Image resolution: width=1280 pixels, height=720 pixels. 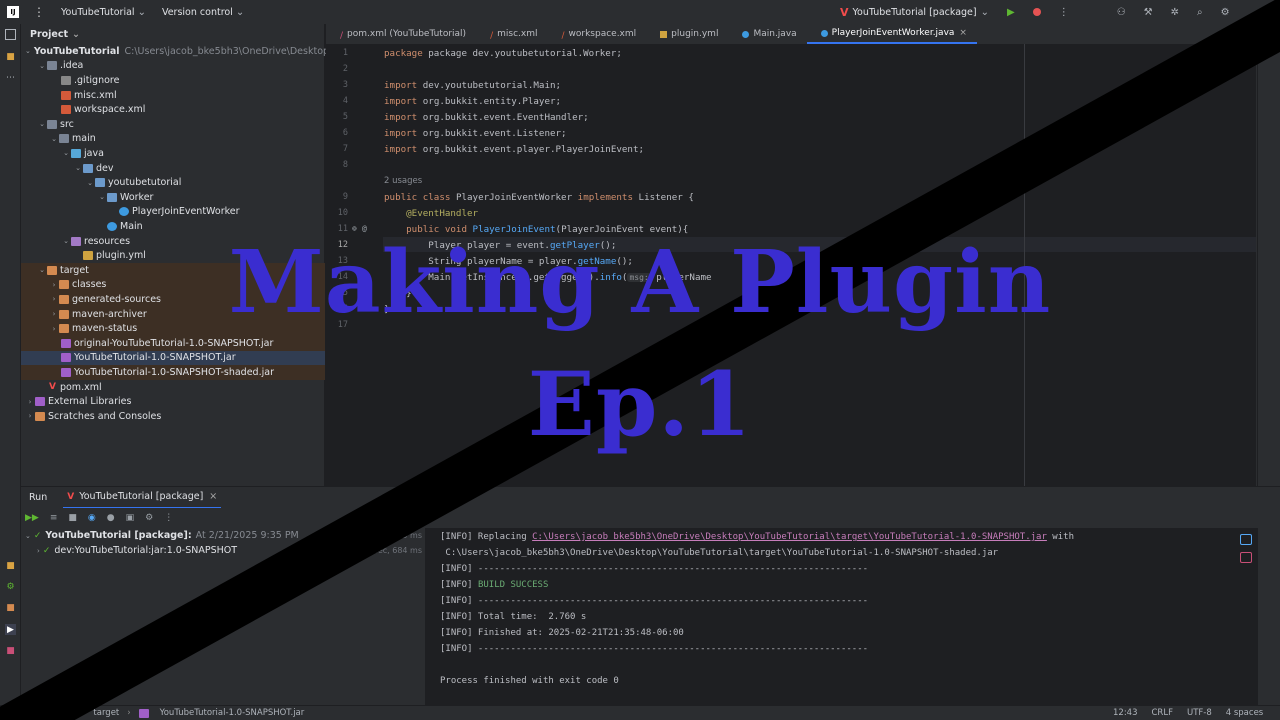 I want to click on clear-console-icon, so click(x=1246, y=557).